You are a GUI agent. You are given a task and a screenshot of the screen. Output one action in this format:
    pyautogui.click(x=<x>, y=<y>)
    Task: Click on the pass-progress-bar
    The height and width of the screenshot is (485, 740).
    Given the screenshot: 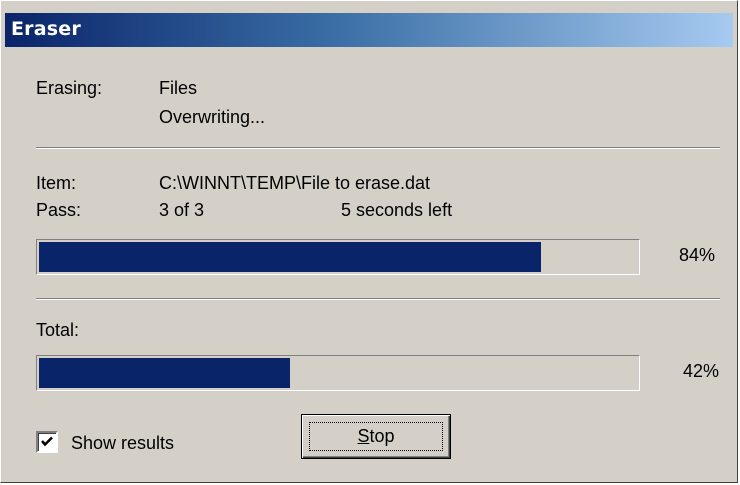 What is the action you would take?
    pyautogui.click(x=338, y=257)
    